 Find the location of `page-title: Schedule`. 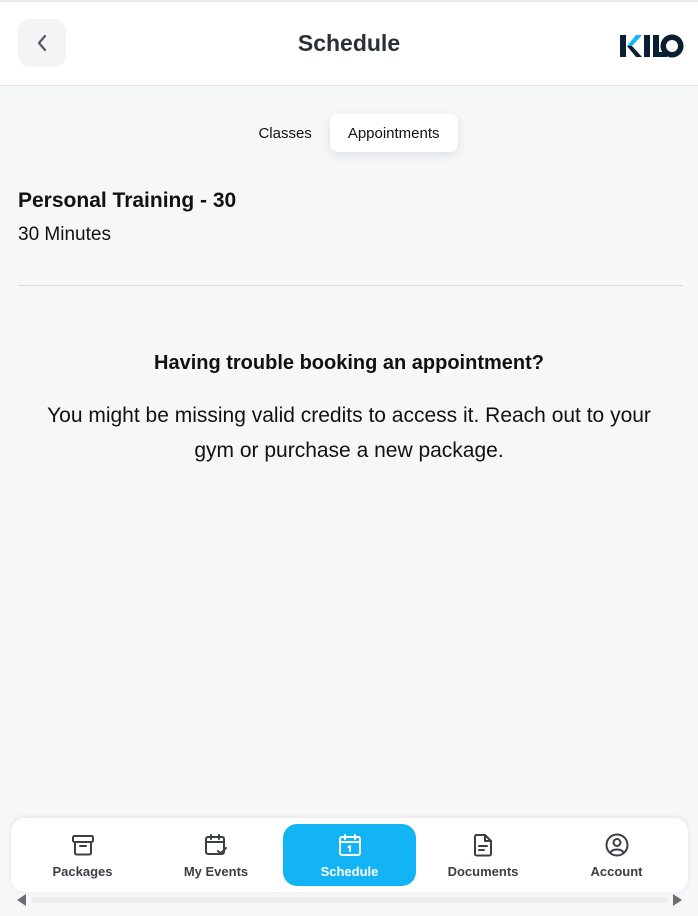

page-title: Schedule is located at coordinates (349, 43).